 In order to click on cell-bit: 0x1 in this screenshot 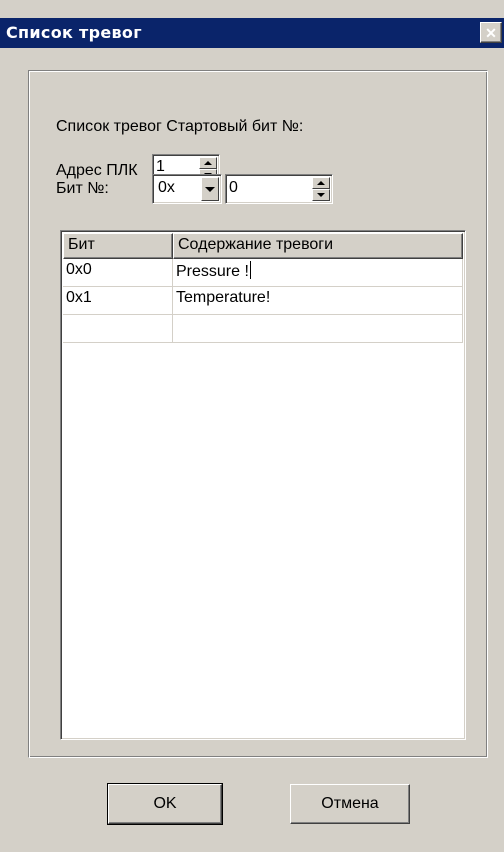, I will do `click(118, 301)`.